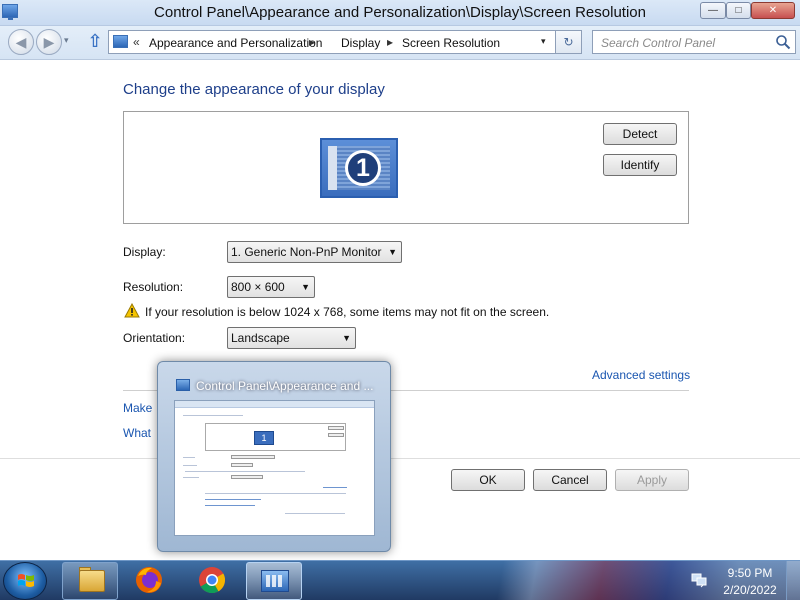  I want to click on apply-button: Apply, so click(652, 480).